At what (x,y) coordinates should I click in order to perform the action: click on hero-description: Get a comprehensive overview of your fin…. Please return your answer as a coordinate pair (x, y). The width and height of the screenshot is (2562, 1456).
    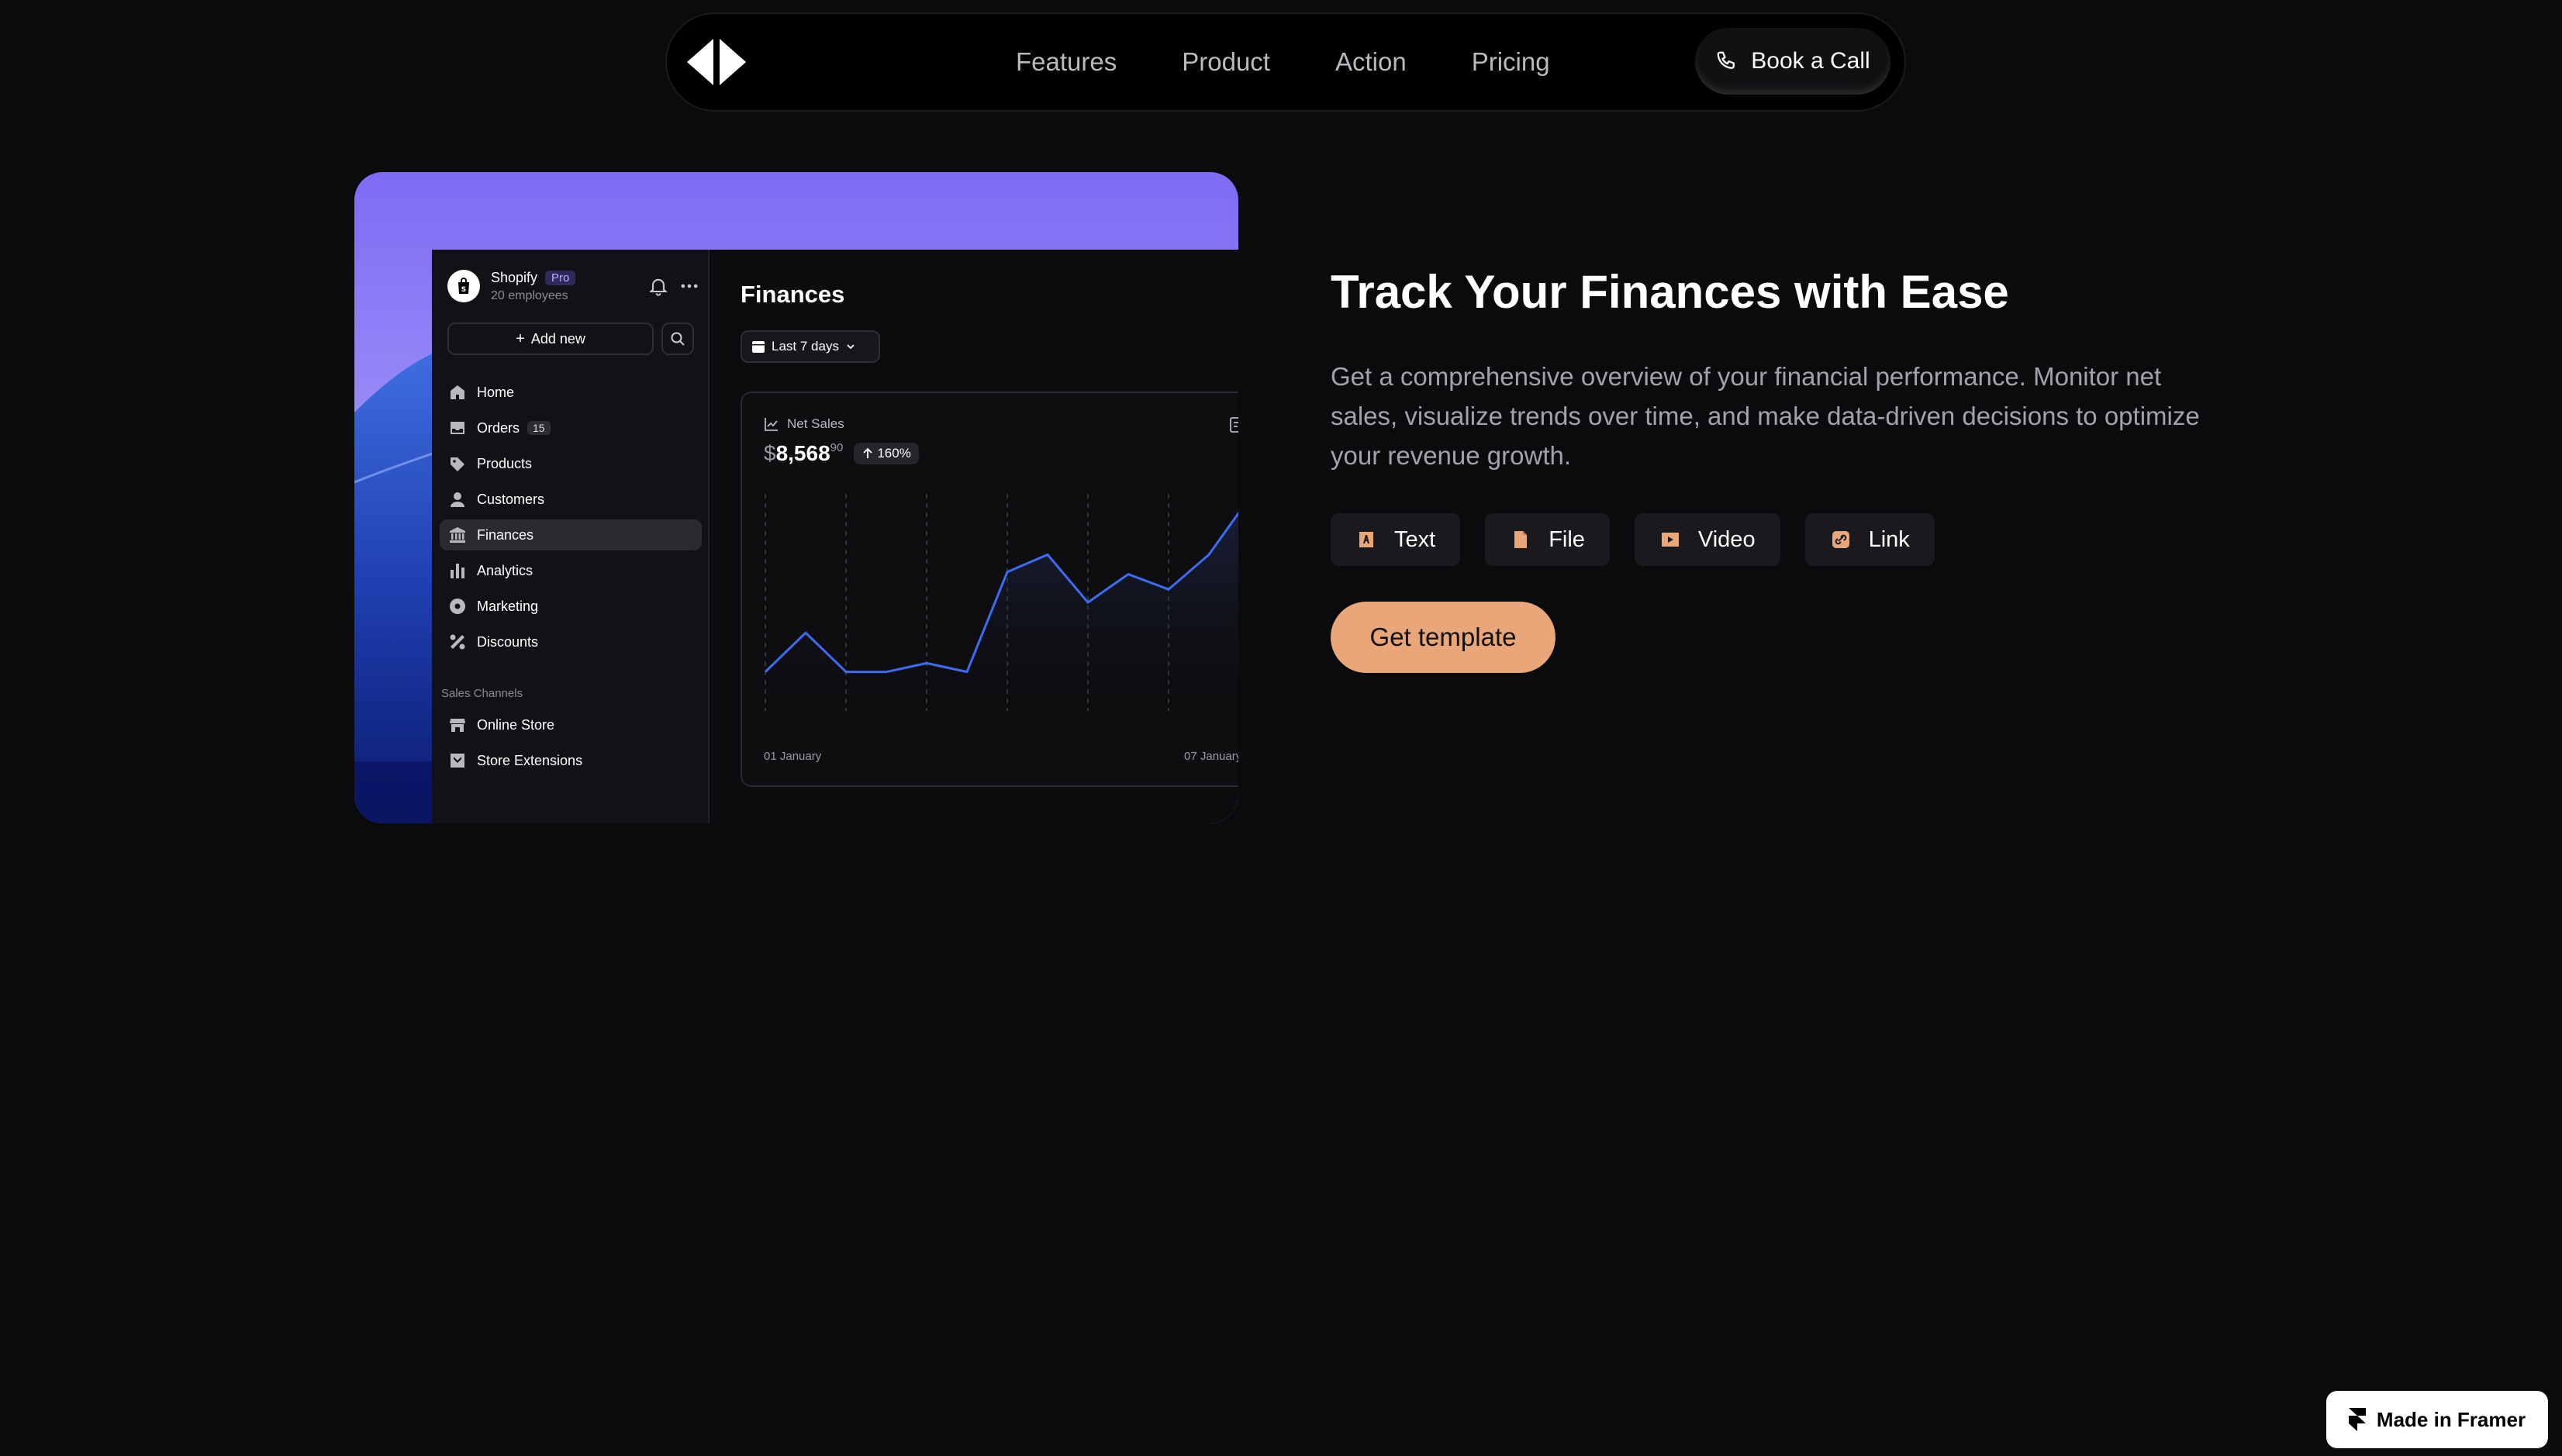
    Looking at the image, I should click on (1766, 416).